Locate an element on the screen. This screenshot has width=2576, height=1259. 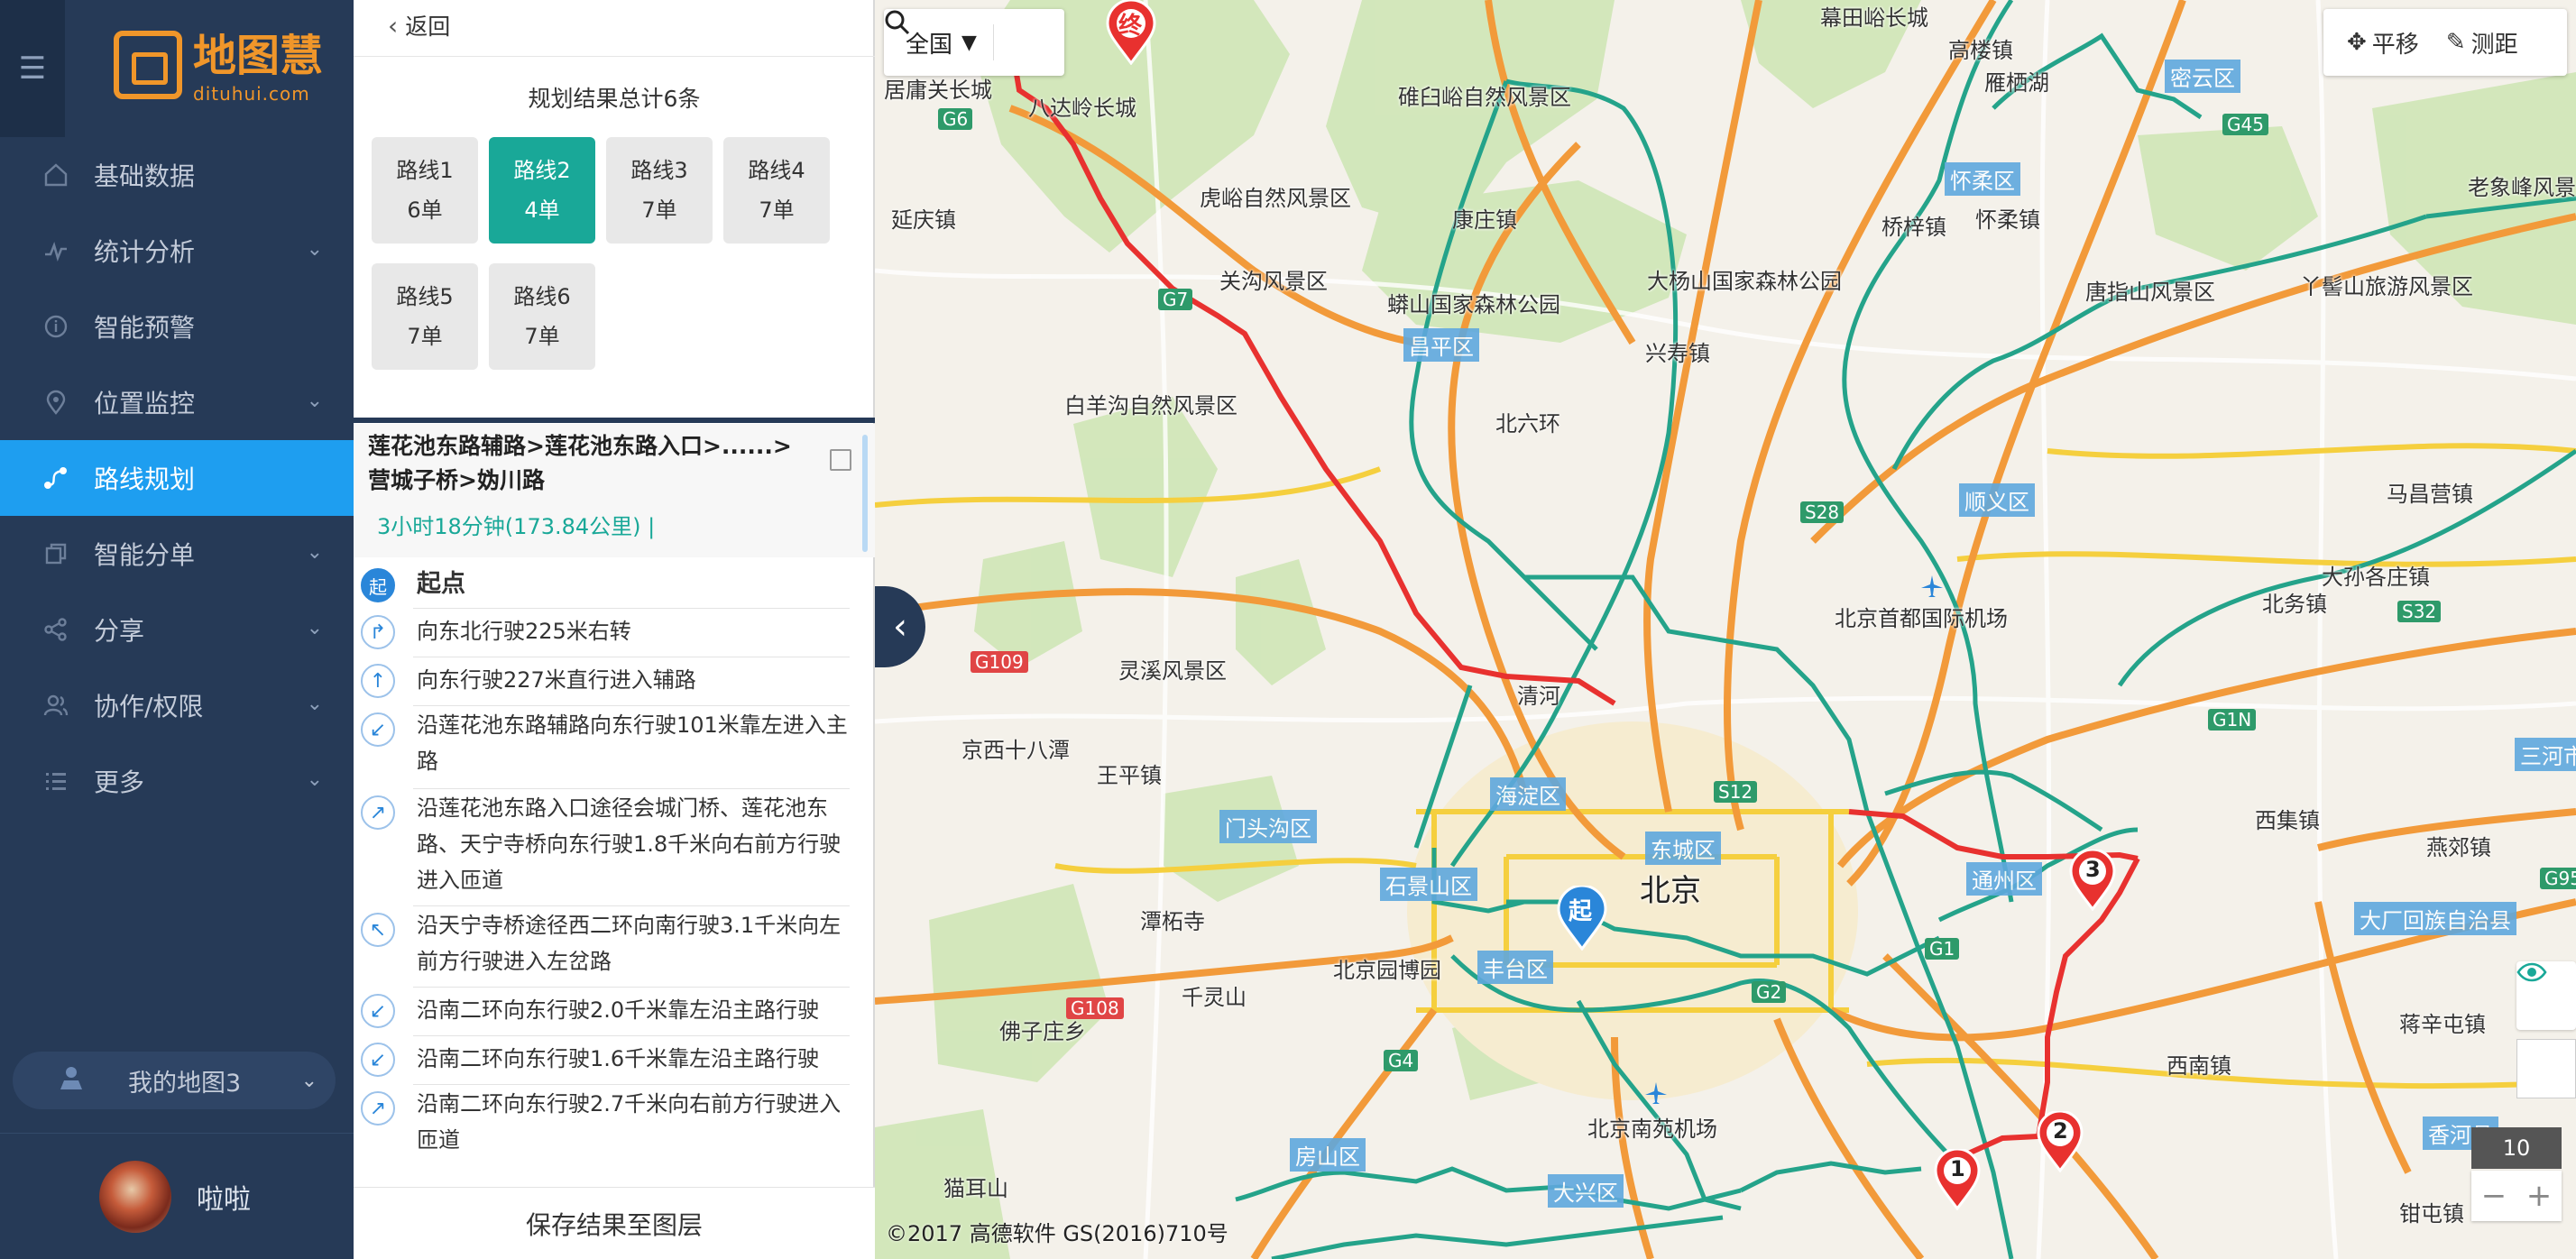
map-label: 马昌营镇 is located at coordinates (2430, 494).